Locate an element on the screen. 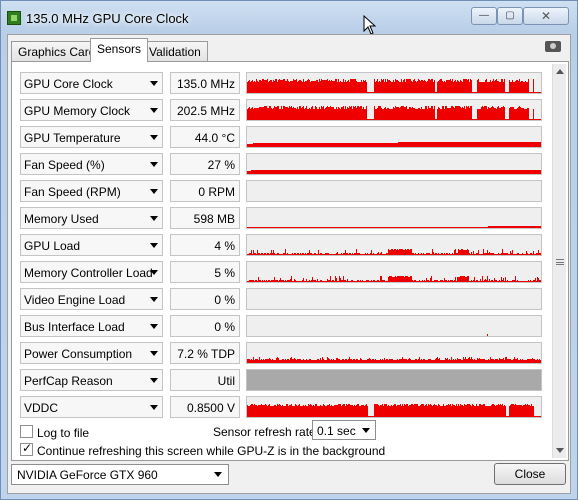 The height and width of the screenshot is (500, 578). sensor-name-dropdown: PerfCap Reason is located at coordinates (91, 380).